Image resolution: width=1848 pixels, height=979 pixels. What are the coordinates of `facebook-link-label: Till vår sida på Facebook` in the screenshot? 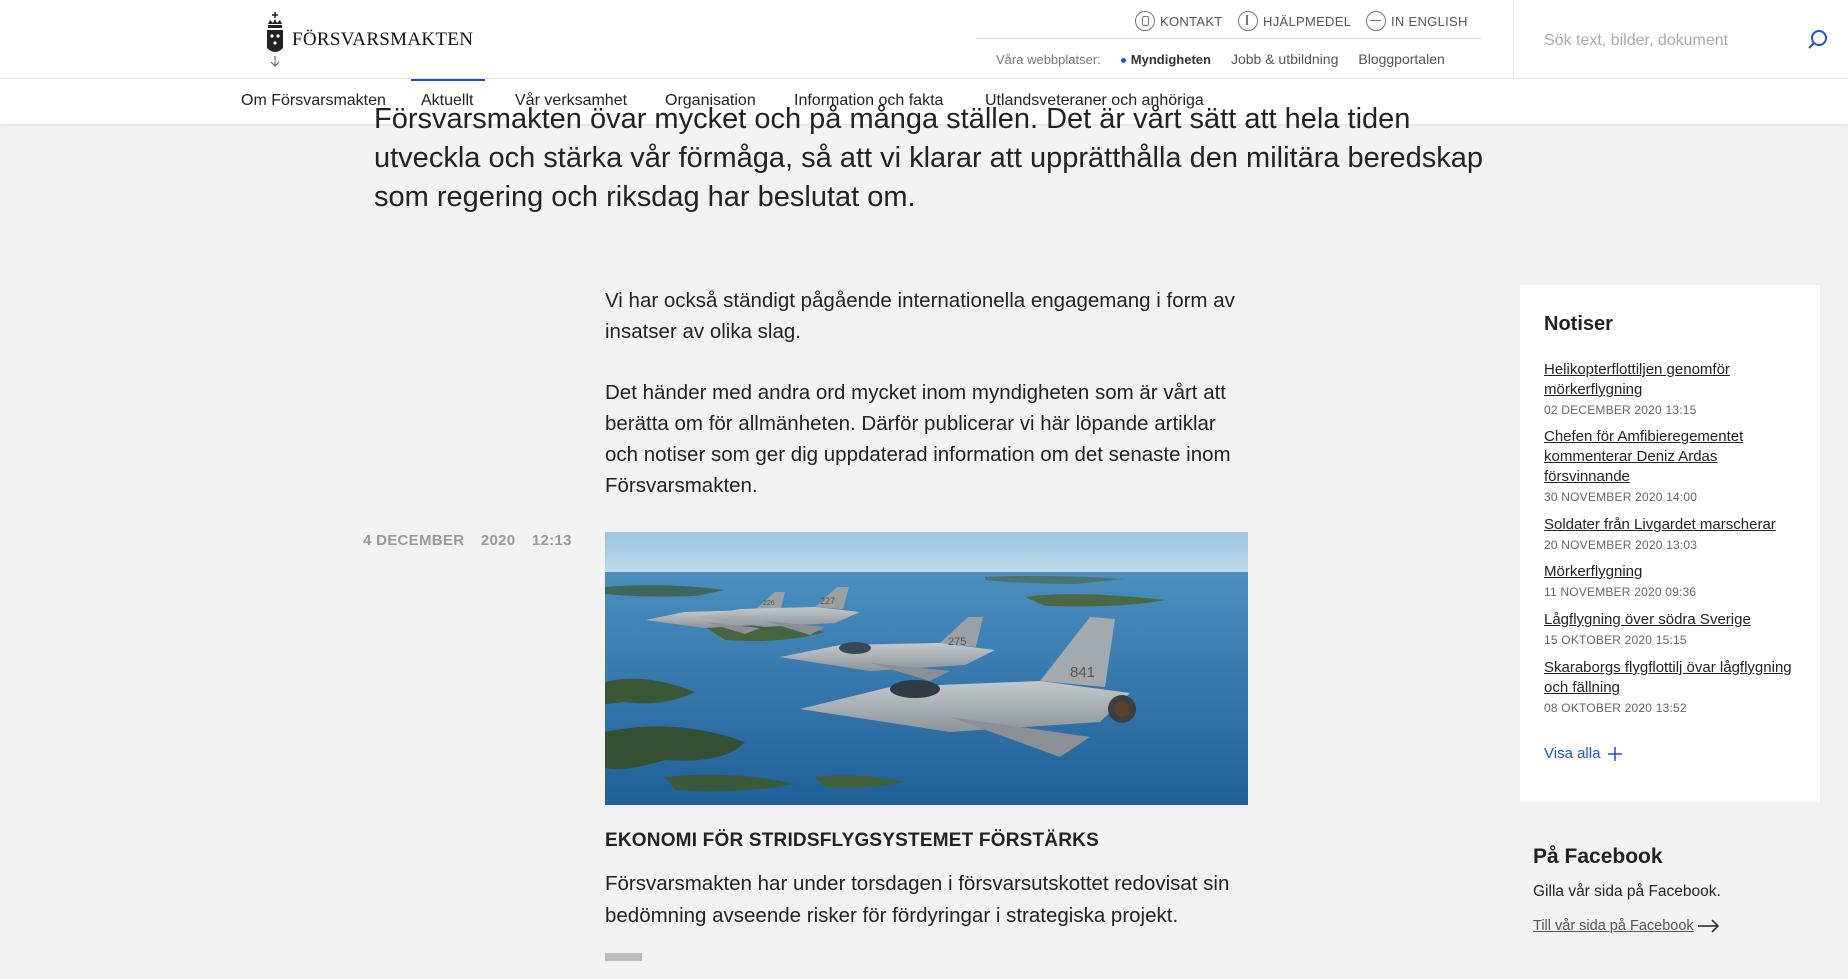 It's located at (1613, 926).